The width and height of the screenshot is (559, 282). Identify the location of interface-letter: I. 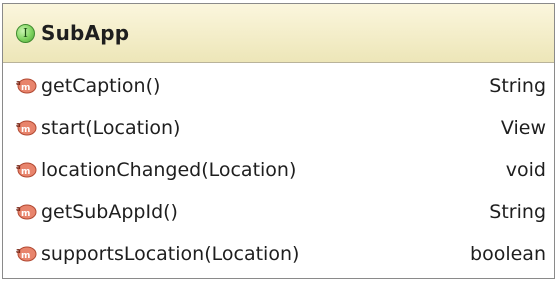
(25, 33).